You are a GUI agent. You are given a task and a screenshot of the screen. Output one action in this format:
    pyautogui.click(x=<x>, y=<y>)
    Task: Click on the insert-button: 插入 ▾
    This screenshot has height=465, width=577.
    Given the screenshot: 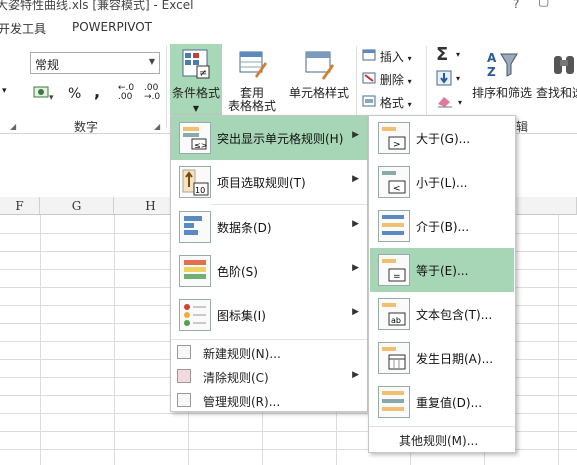 What is the action you would take?
    pyautogui.click(x=387, y=56)
    